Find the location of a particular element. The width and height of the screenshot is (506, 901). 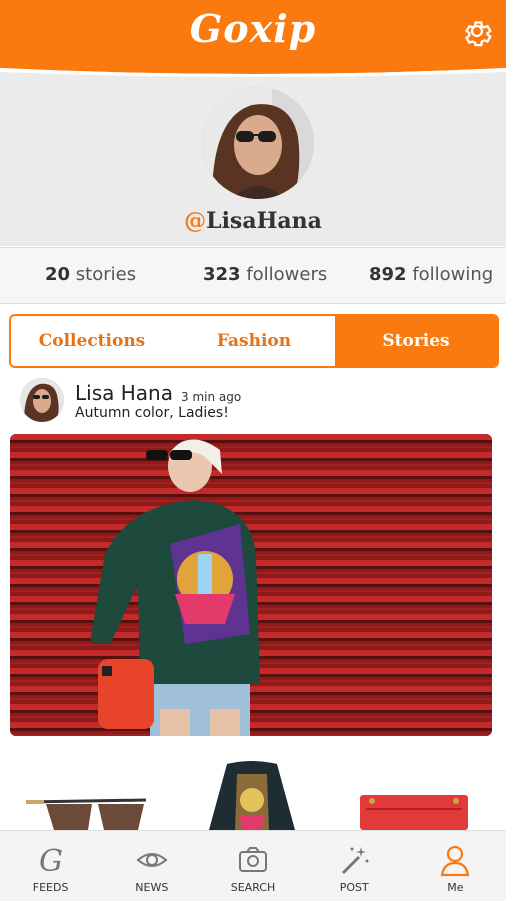

nav-news: NEWS is located at coordinates (151, 866).